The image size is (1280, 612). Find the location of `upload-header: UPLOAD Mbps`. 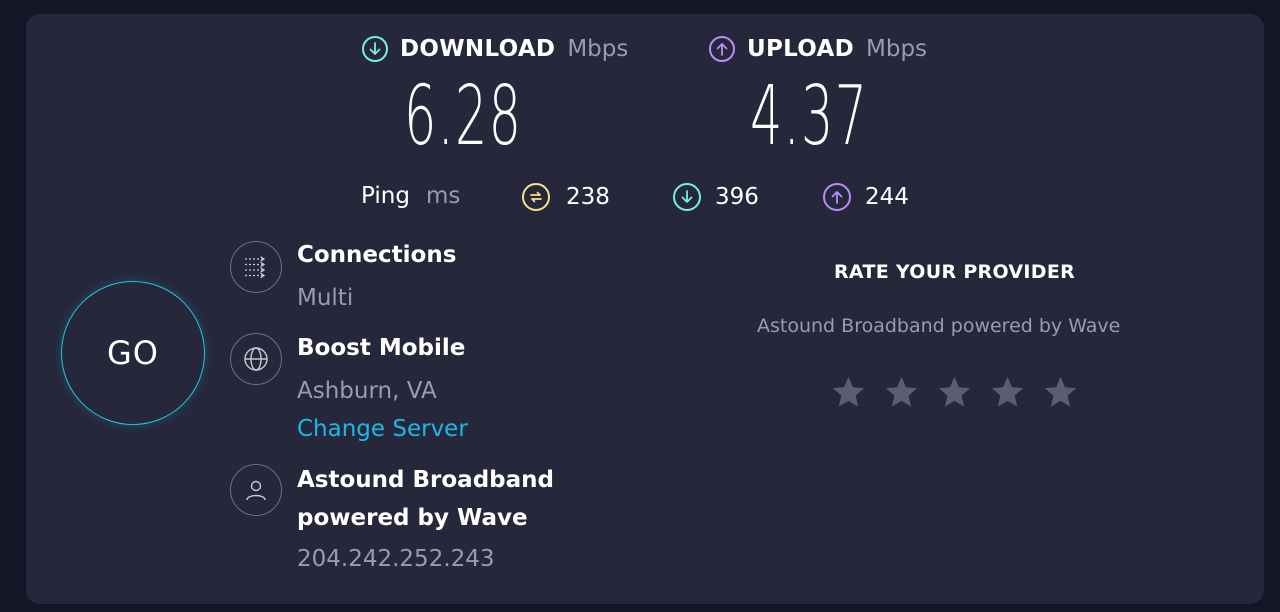

upload-header: UPLOAD Mbps is located at coordinates (818, 49).